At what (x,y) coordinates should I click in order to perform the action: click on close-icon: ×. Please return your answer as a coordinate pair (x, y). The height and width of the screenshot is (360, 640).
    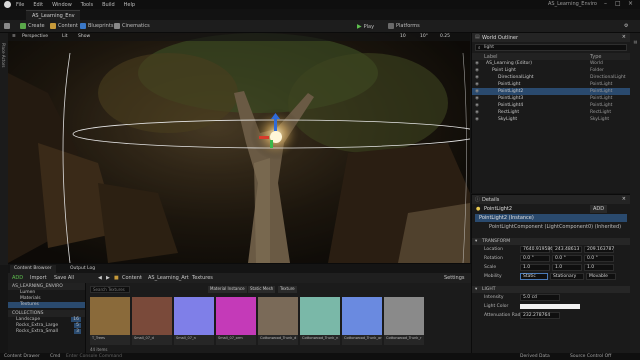
    Looking at the image, I should click on (630, 3).